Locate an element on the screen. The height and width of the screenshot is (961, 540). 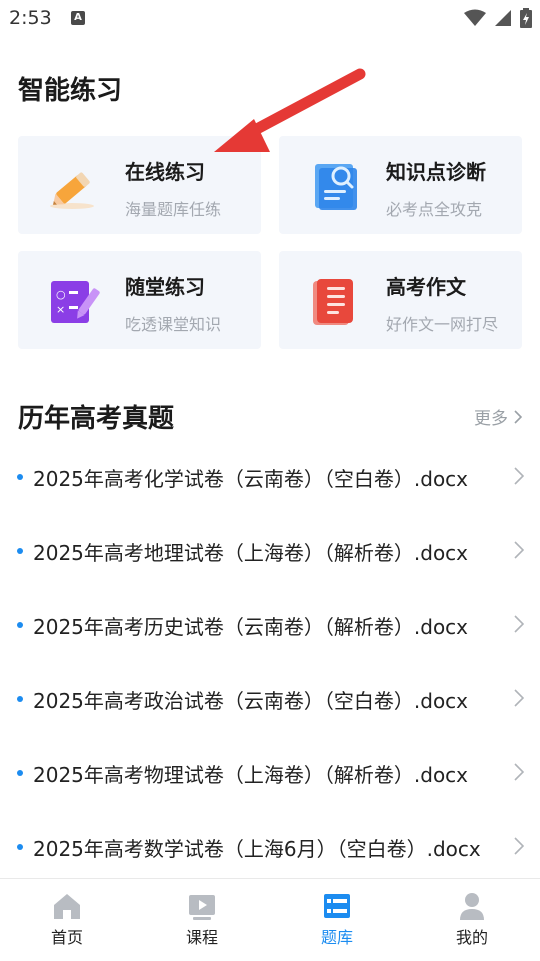
exam-title: 2025年高考历史试卷（云南卷）（解析卷）.docx is located at coordinates (251, 627).